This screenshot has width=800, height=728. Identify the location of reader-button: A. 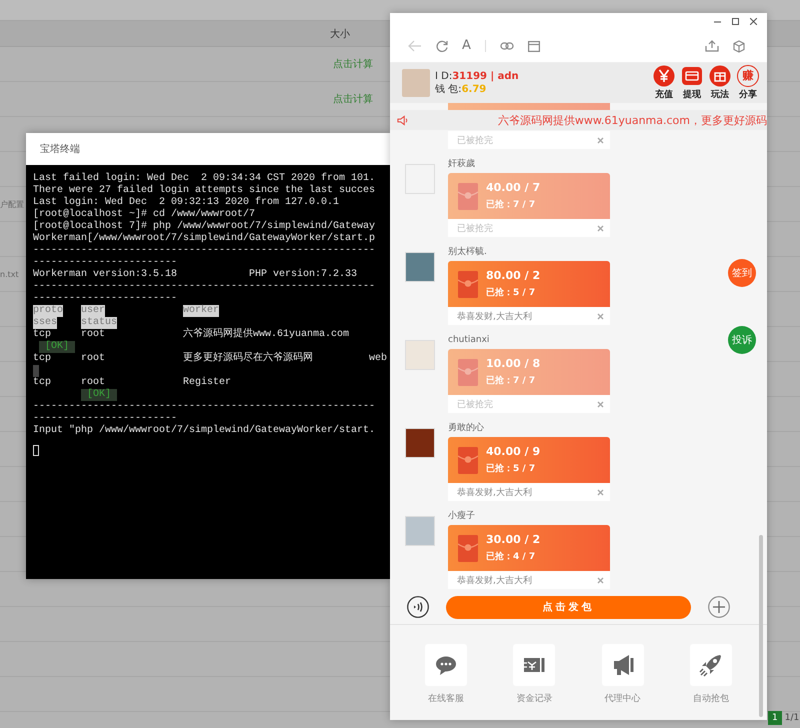
(466, 46).